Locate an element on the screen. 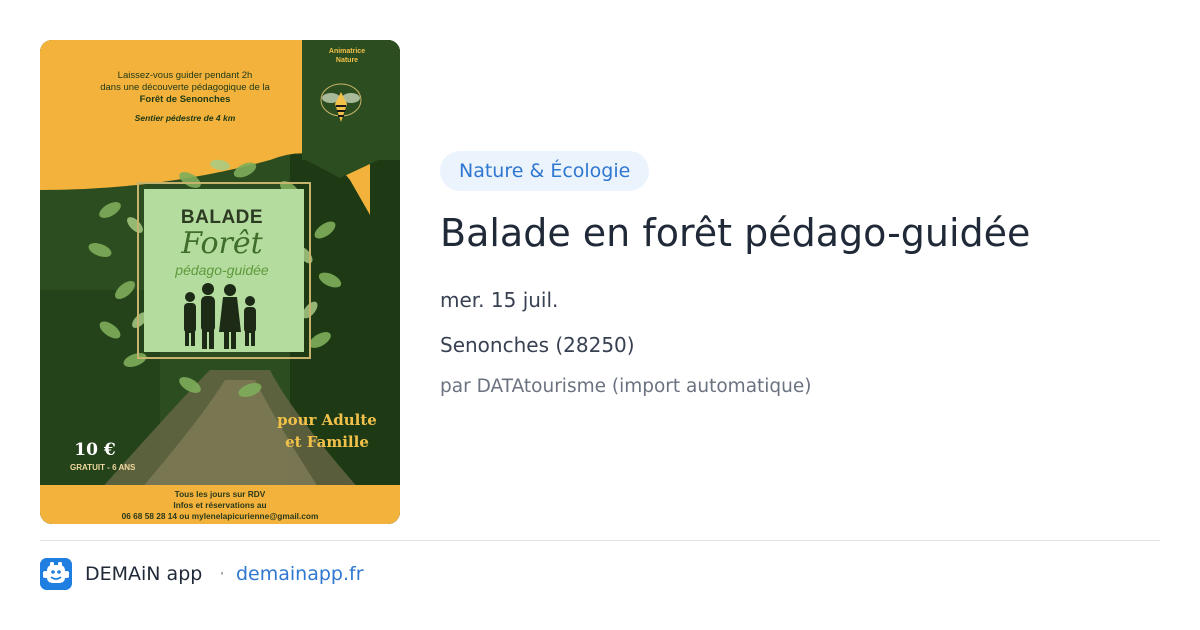 The height and width of the screenshot is (630, 1200). poster-footer-line2: Infos et réservations au is located at coordinates (220, 504).